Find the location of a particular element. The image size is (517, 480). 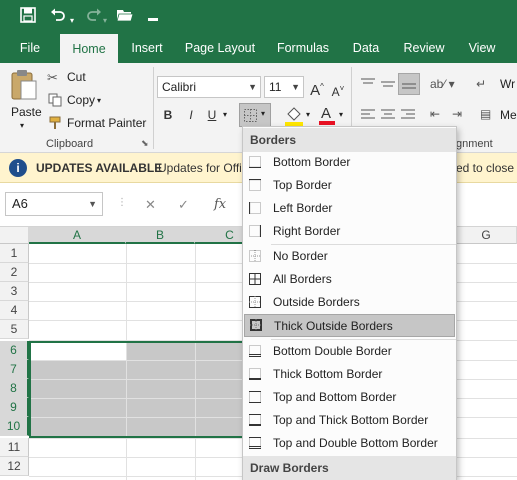

borders-button: ▾ is located at coordinates (255, 115).